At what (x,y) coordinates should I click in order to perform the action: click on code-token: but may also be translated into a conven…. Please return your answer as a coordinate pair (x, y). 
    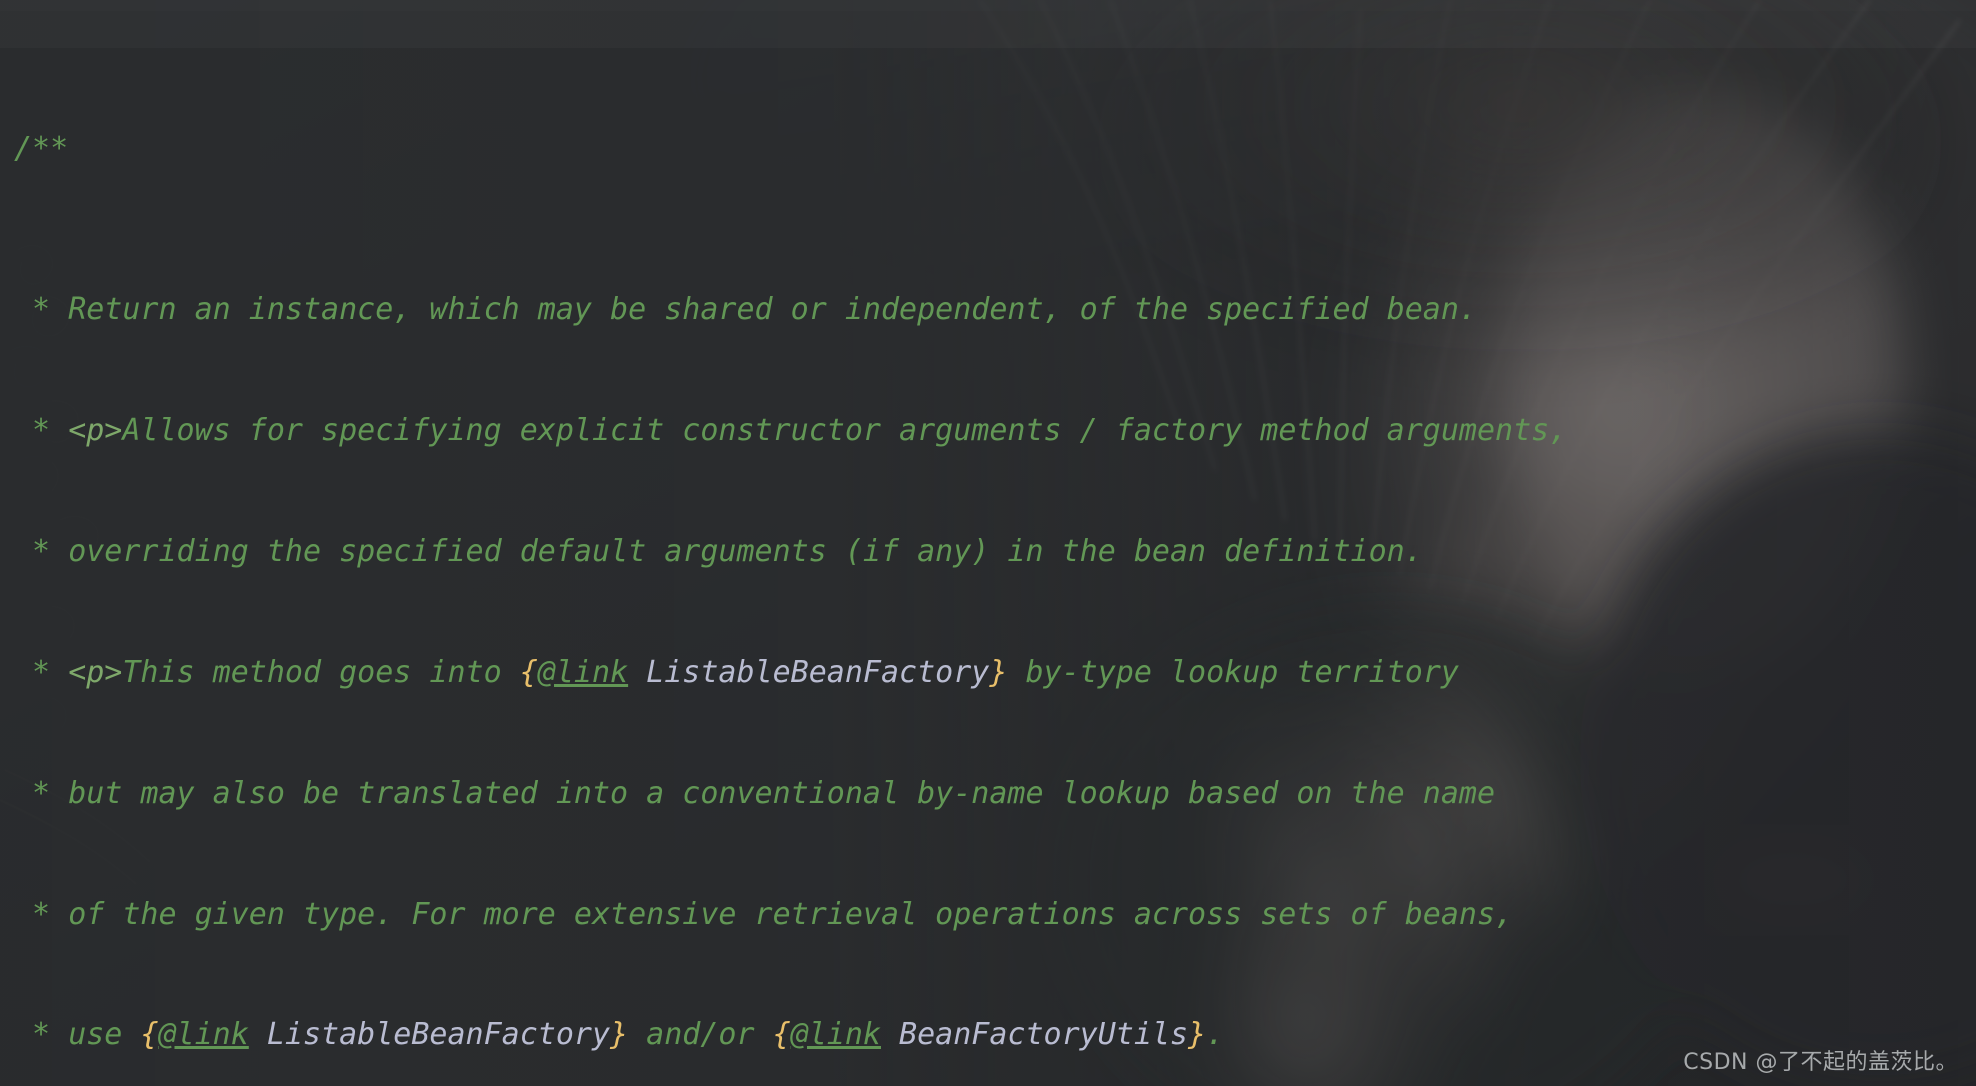
    Looking at the image, I should click on (782, 793).